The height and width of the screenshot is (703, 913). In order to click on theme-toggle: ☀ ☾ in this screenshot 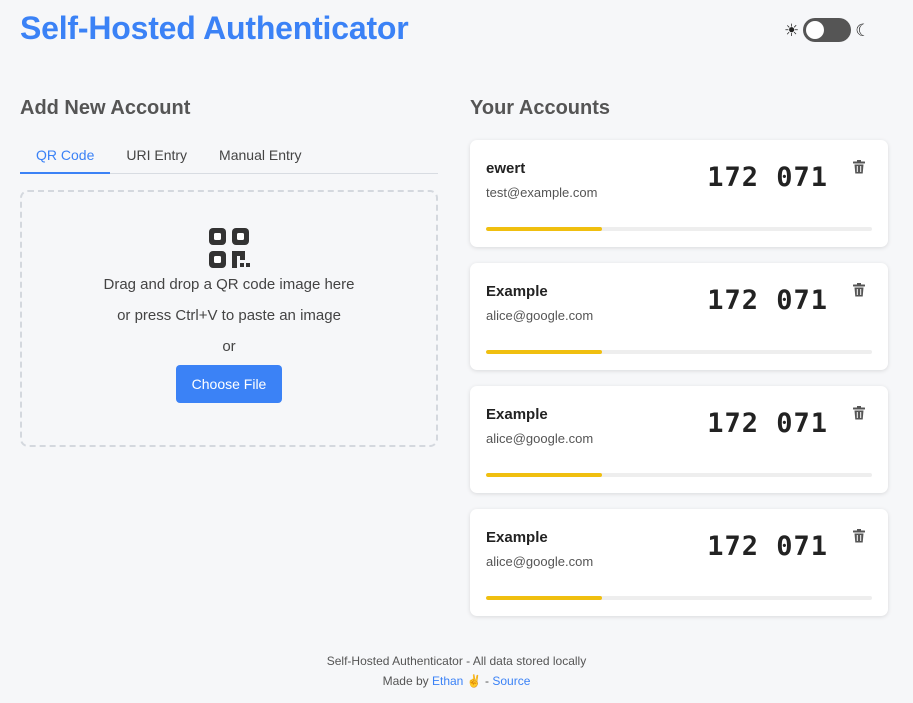, I will do `click(827, 30)`.